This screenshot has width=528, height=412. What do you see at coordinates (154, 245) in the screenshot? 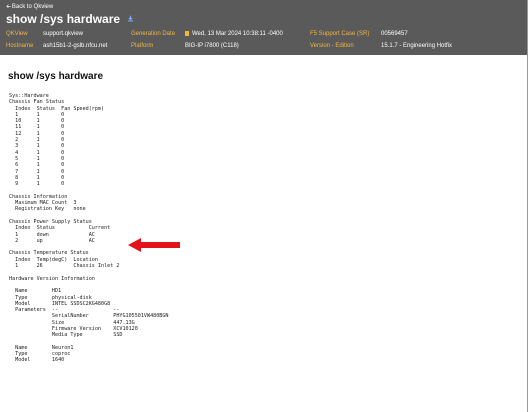
I see `red-arrow-icon` at bounding box center [154, 245].